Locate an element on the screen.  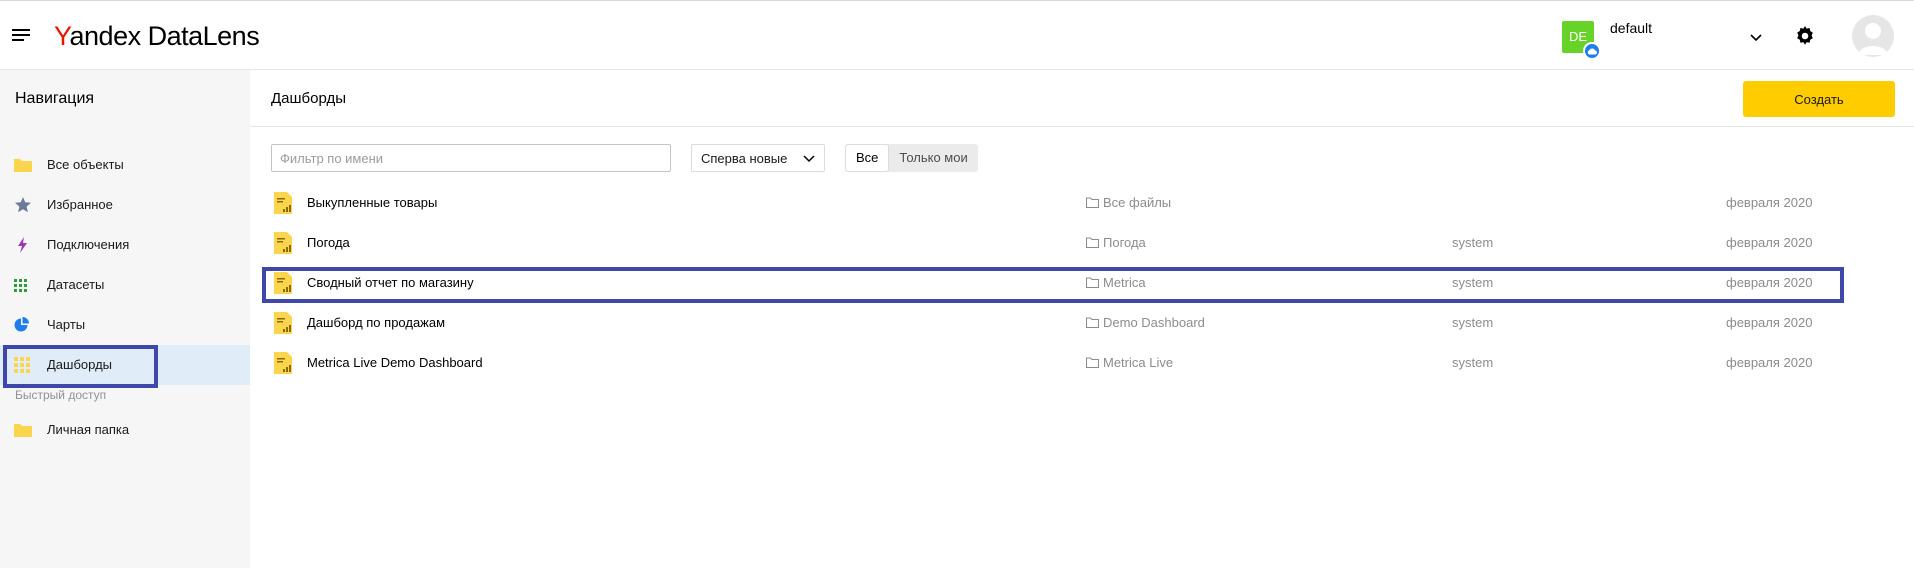
sidebar-item-favorites: Избранное is located at coordinates (125, 205).